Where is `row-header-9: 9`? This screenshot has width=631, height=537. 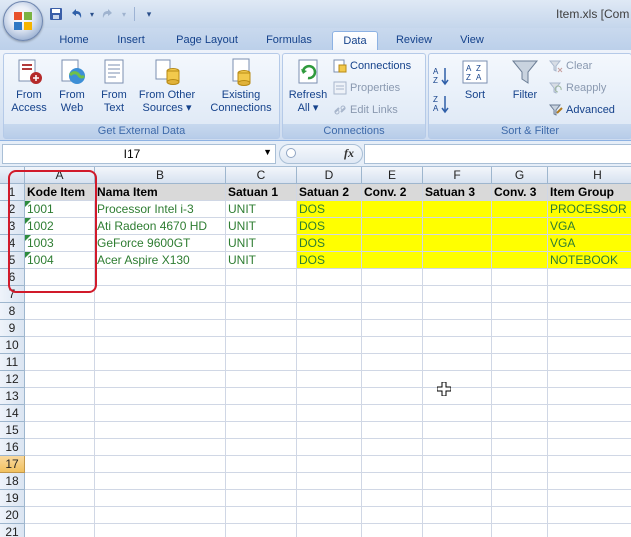
row-header-9: 9 is located at coordinates (12, 328).